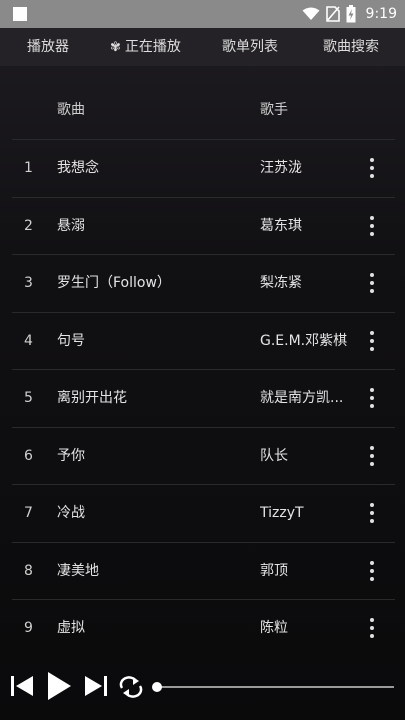  Describe the element at coordinates (28, 398) in the screenshot. I see `song-number: 5` at that location.